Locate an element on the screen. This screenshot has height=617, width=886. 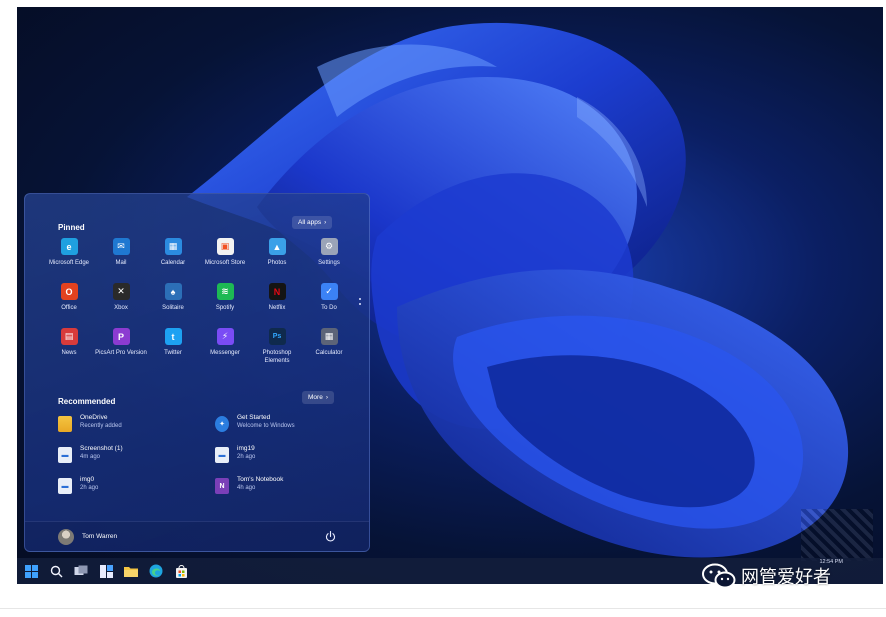
pinned-app-label: Settings is located at coordinates (329, 263).